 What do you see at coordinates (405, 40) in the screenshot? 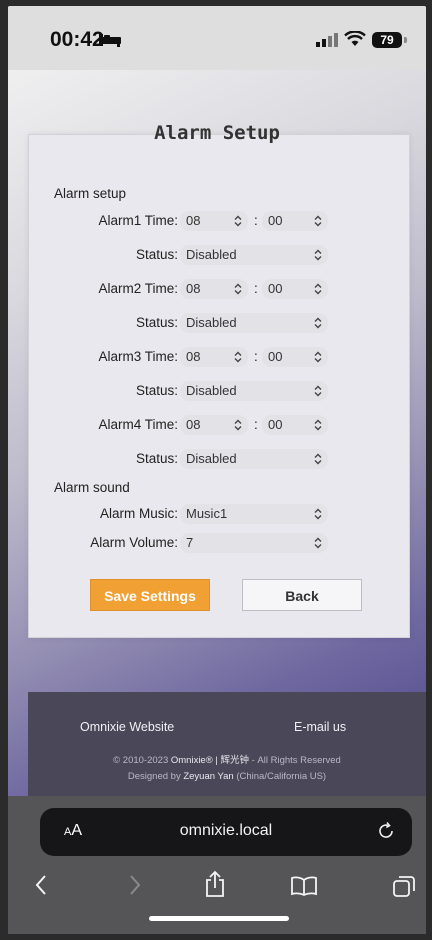
I see `battery-cap` at bounding box center [405, 40].